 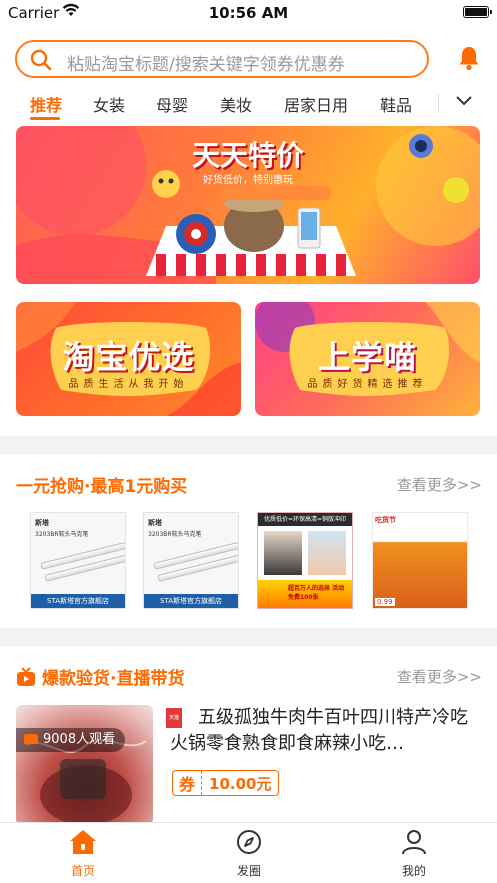 What do you see at coordinates (248, 871) in the screenshot?
I see `tab-label: 发圈` at bounding box center [248, 871].